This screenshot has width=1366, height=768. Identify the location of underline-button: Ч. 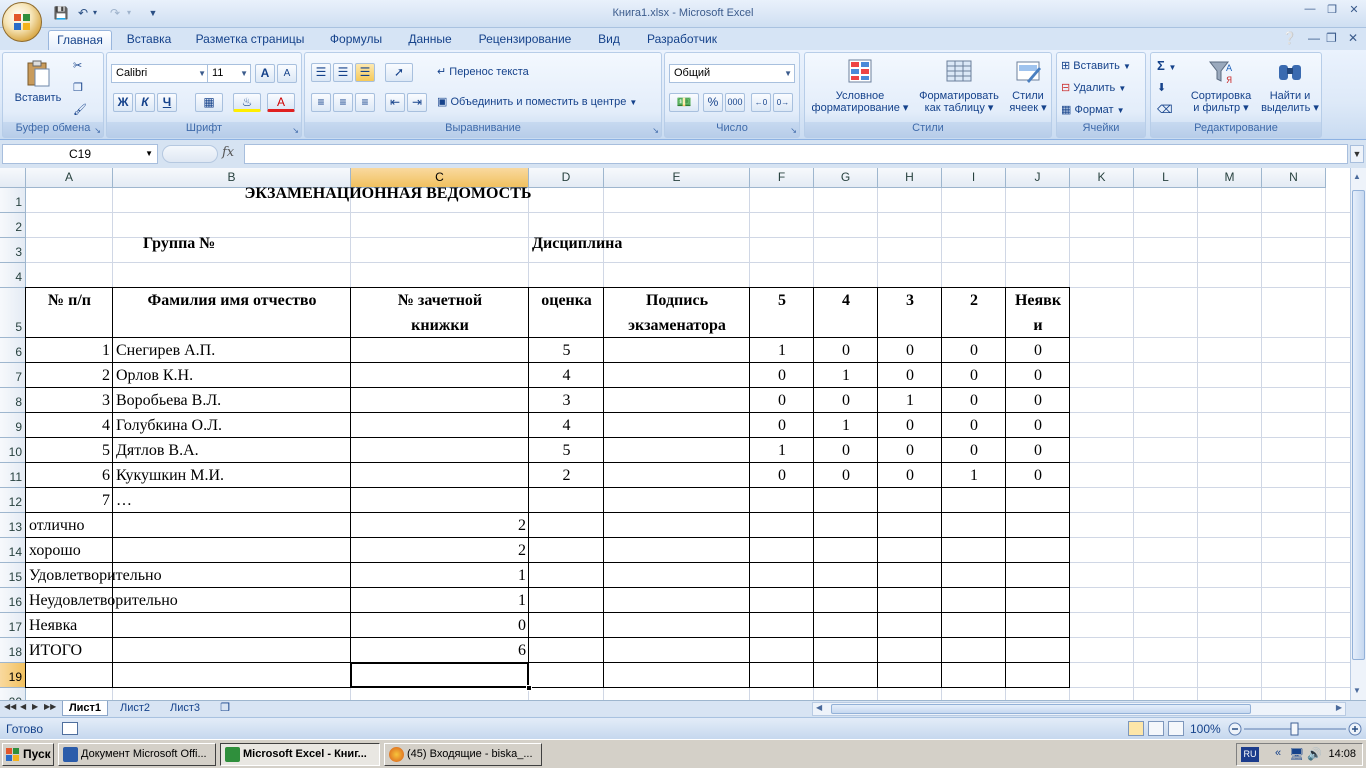
(167, 102).